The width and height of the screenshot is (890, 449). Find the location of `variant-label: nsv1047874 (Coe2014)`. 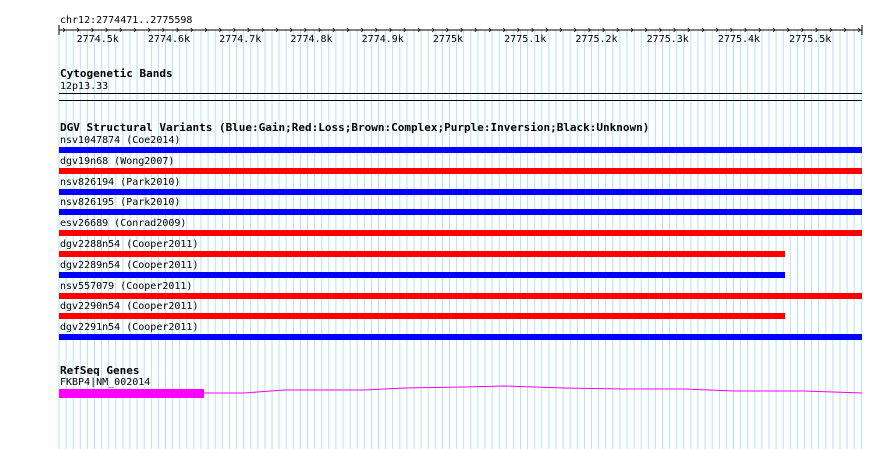

variant-label: nsv1047874 (Coe2014) is located at coordinates (120, 141).